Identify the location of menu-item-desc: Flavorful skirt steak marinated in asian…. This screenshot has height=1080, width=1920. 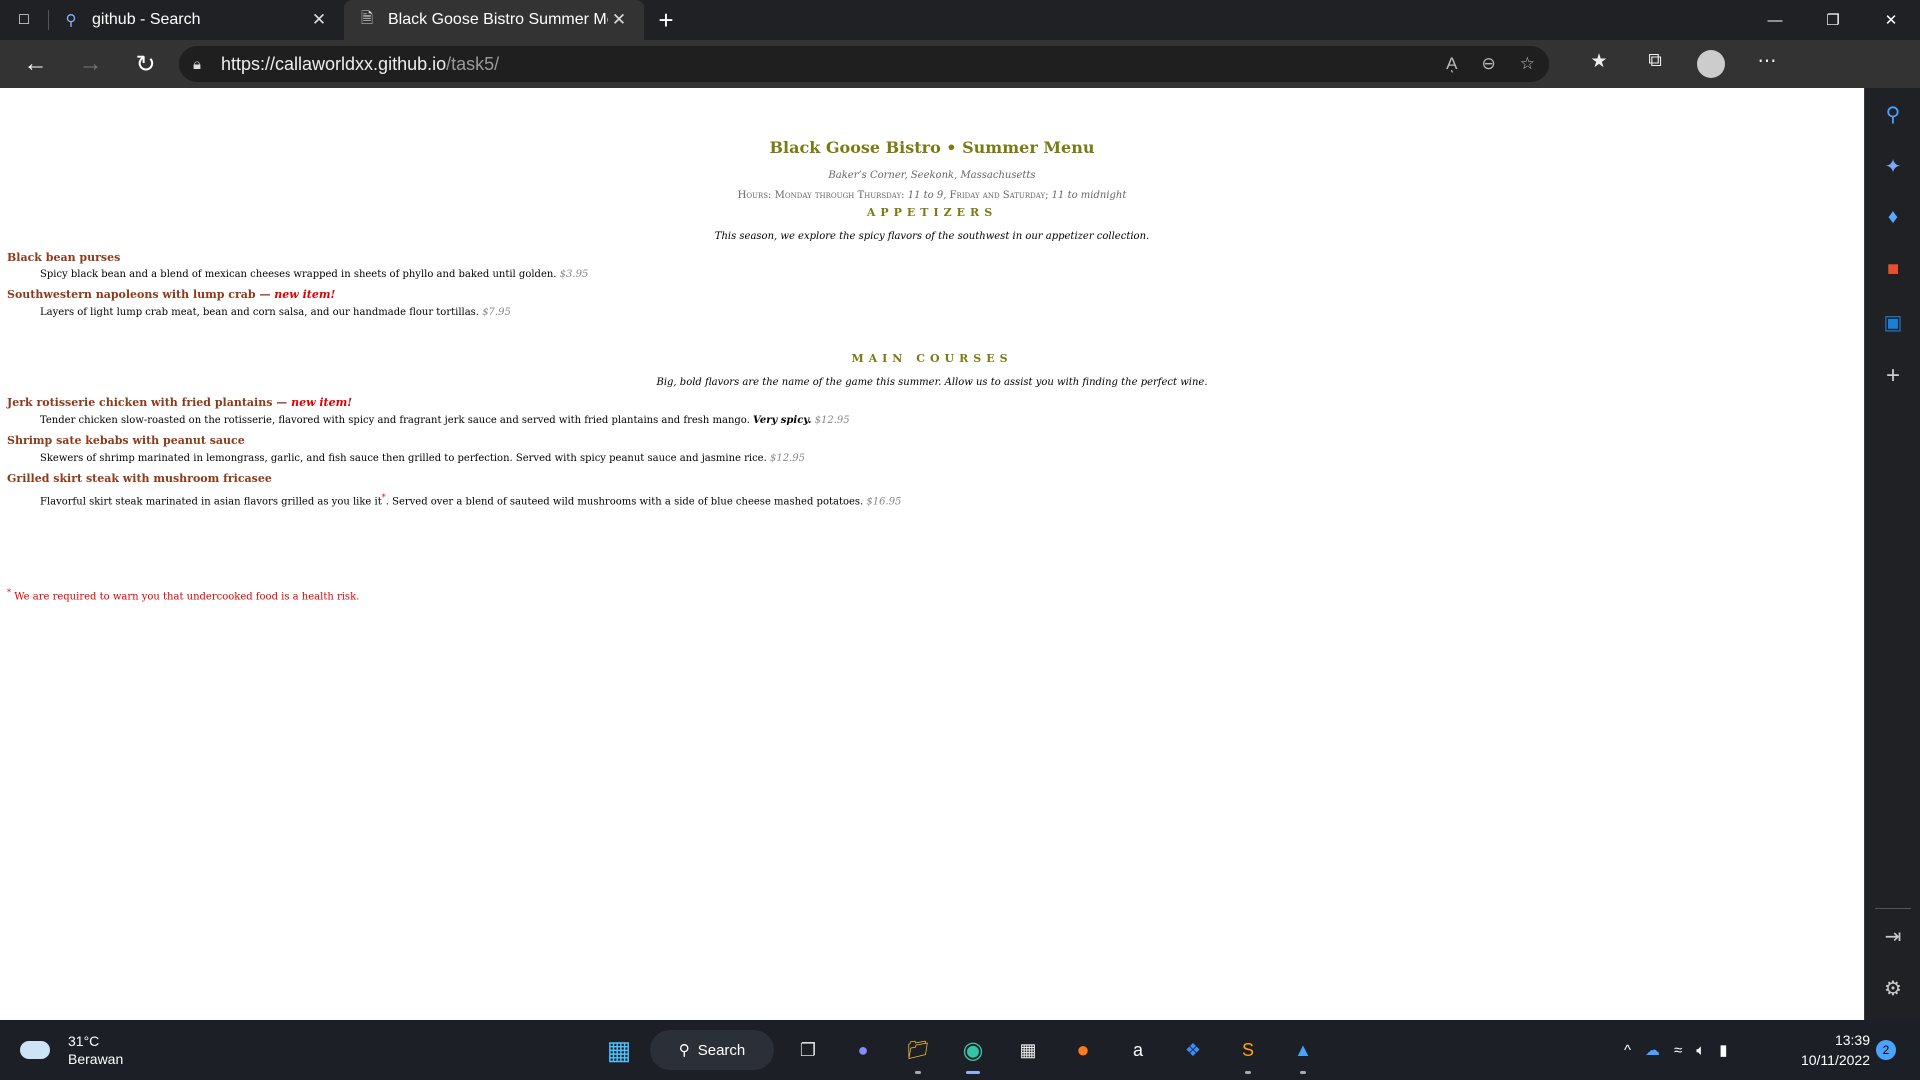
(471, 500).